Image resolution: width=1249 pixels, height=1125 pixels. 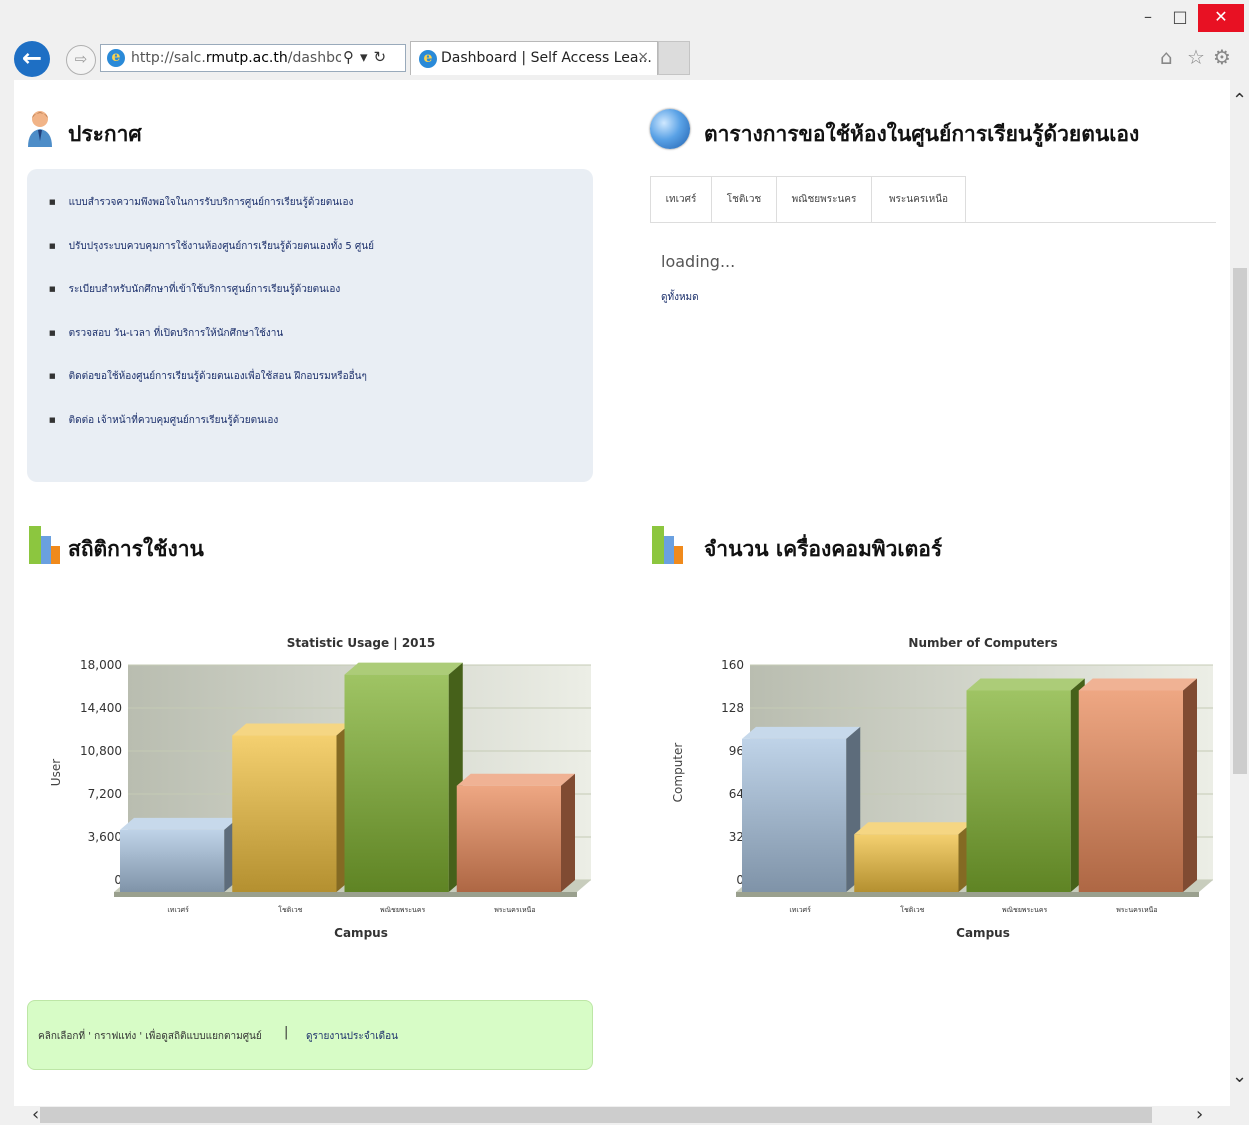 I want to click on y-axis-label: Computer, so click(x=678, y=773).